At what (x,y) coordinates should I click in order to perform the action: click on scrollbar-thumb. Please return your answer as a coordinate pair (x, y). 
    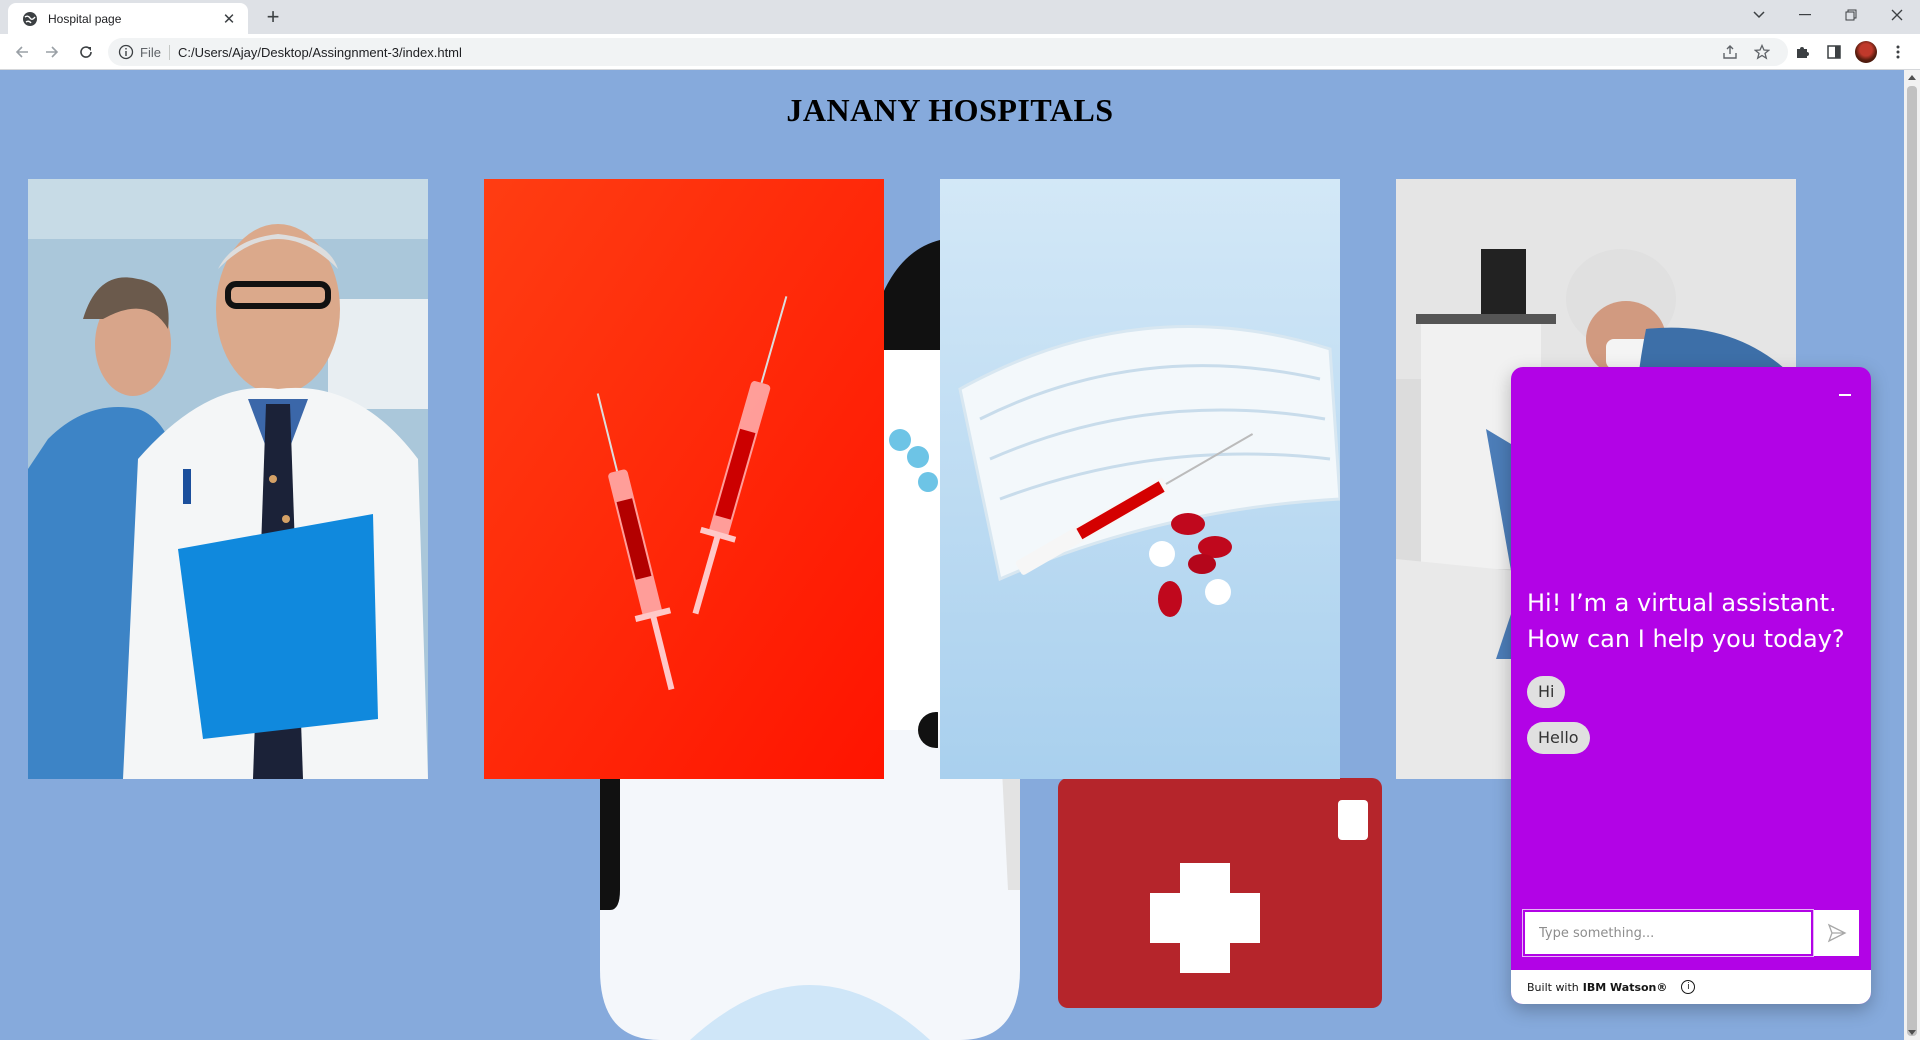
    Looking at the image, I should click on (1912, 561).